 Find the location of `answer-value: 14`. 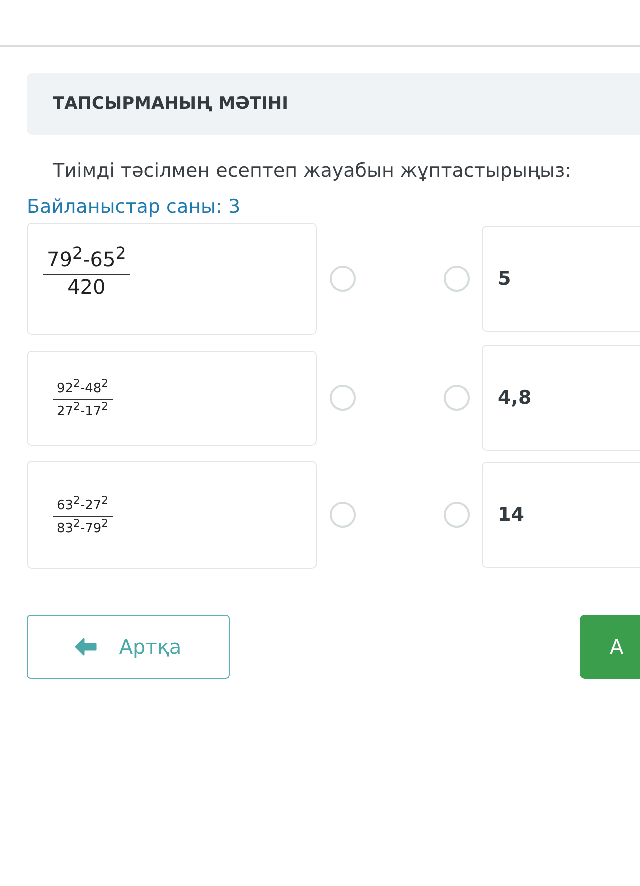

answer-value: 14 is located at coordinates (511, 515).